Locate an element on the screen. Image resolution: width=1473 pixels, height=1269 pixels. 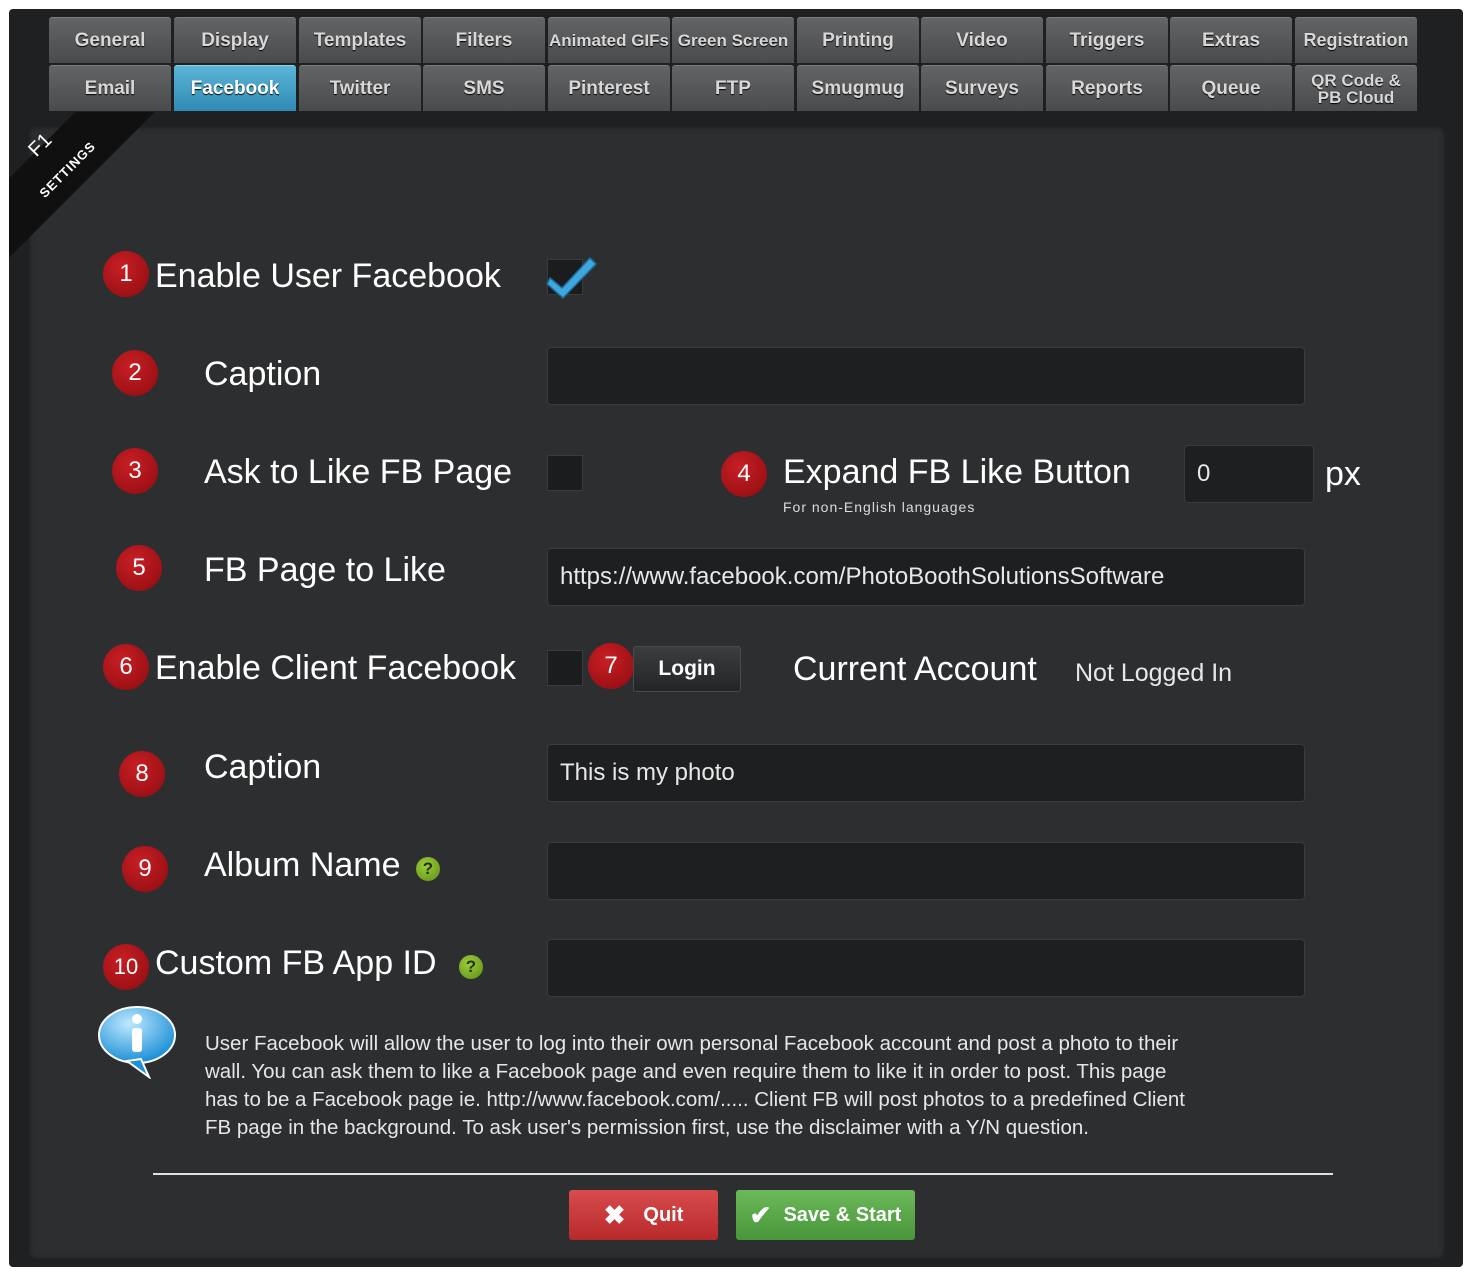
caption-label: Caption is located at coordinates (263, 374).